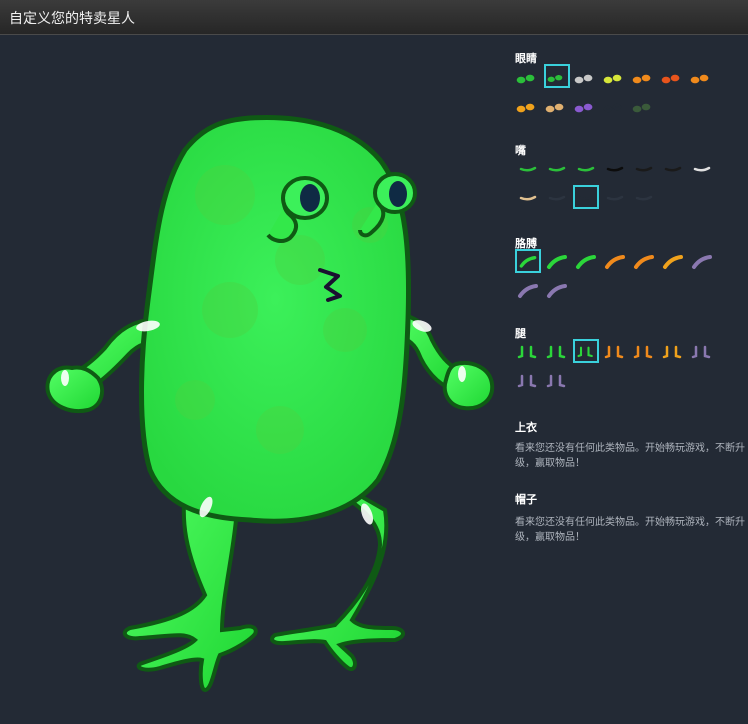 The height and width of the screenshot is (724, 748). I want to click on mouth-teeth-icon, so click(702, 169).